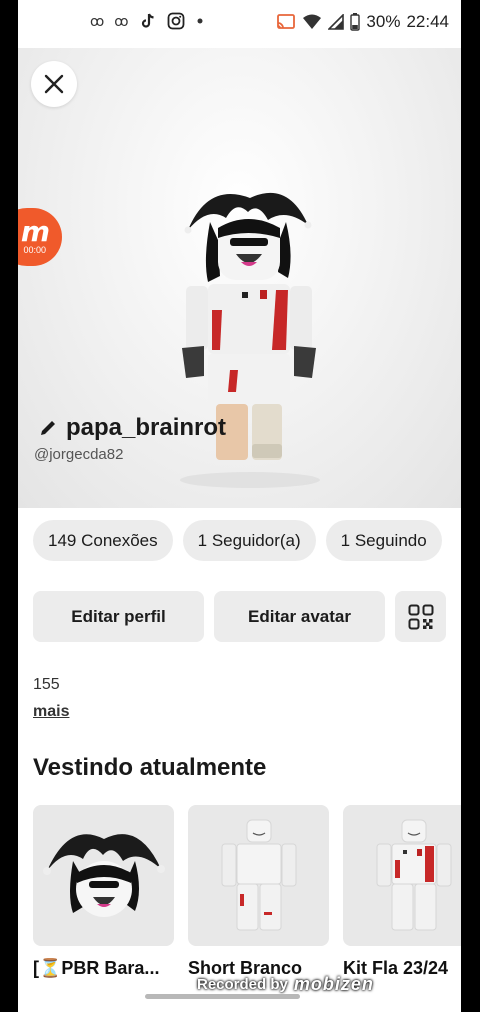 The width and height of the screenshot is (480, 1012). Describe the element at coordinates (427, 21) in the screenshot. I see `clock-time: 22:44` at that location.